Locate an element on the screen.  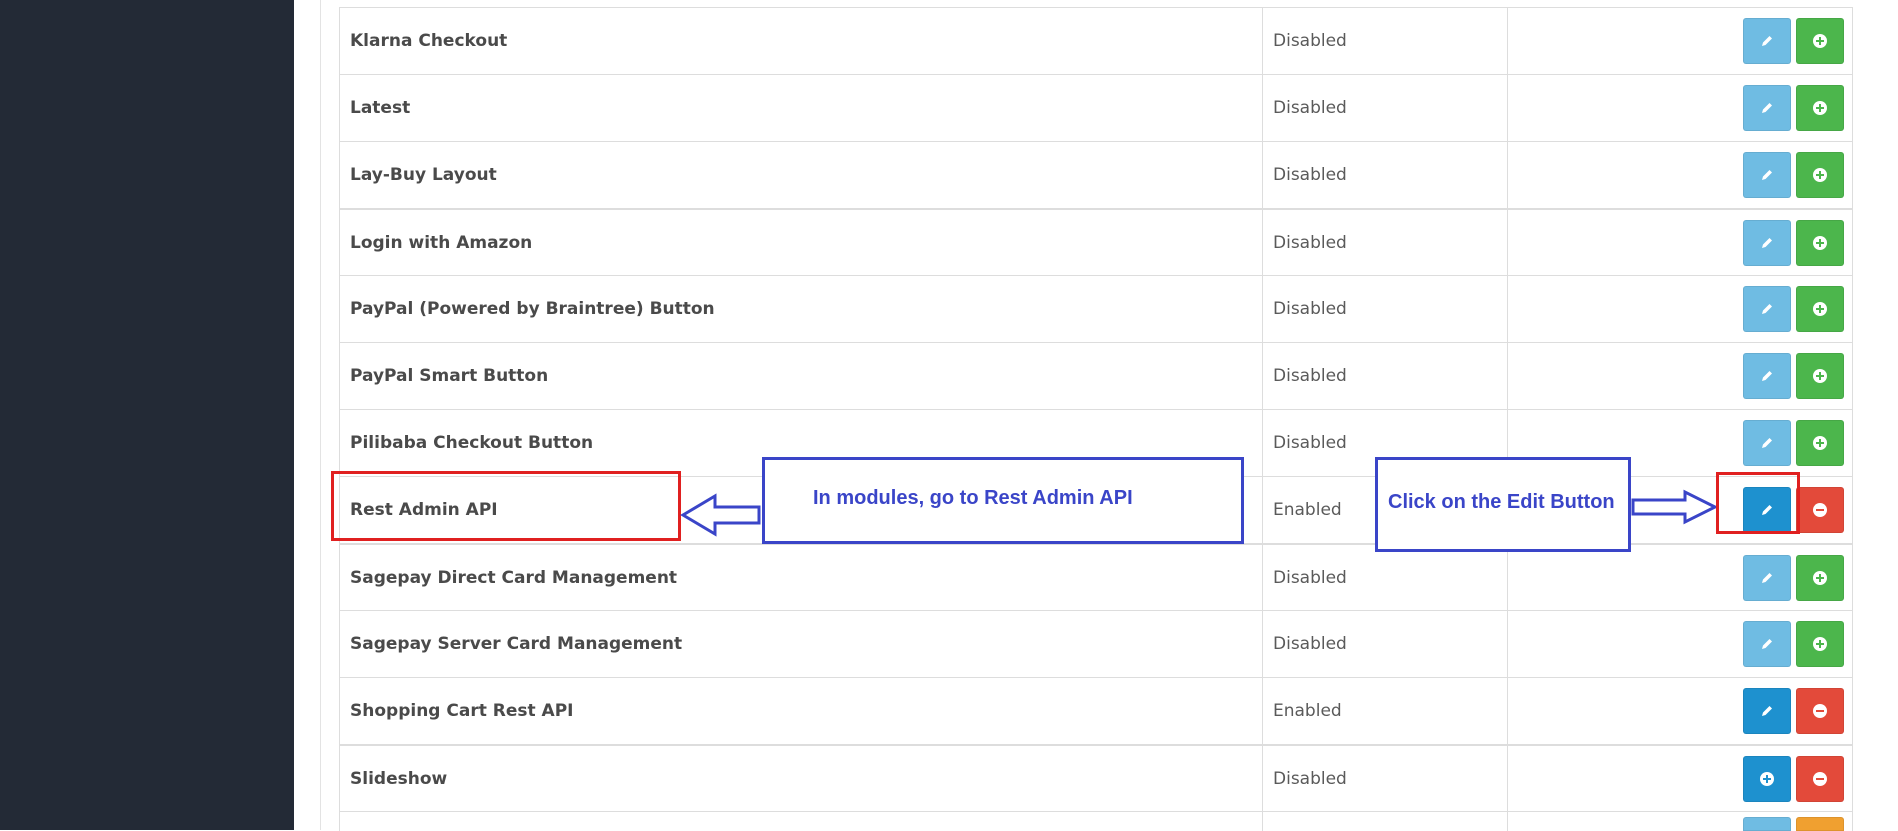
annotation-edit-hint: Click on the Edit Button is located at coordinates (1503, 504).